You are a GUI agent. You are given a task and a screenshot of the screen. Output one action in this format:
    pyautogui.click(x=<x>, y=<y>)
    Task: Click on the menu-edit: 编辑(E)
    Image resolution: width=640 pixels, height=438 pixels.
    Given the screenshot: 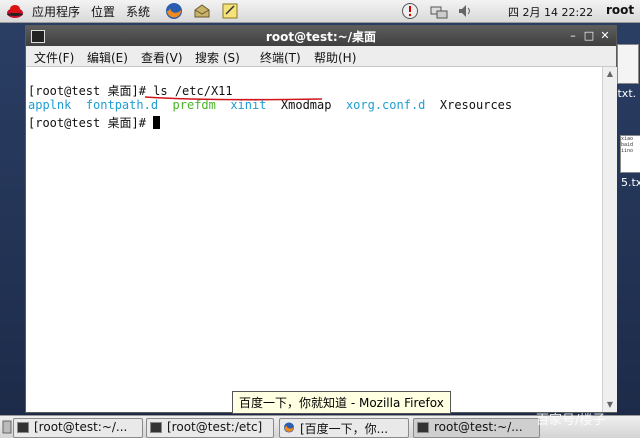 What is the action you would take?
    pyautogui.click(x=107, y=57)
    